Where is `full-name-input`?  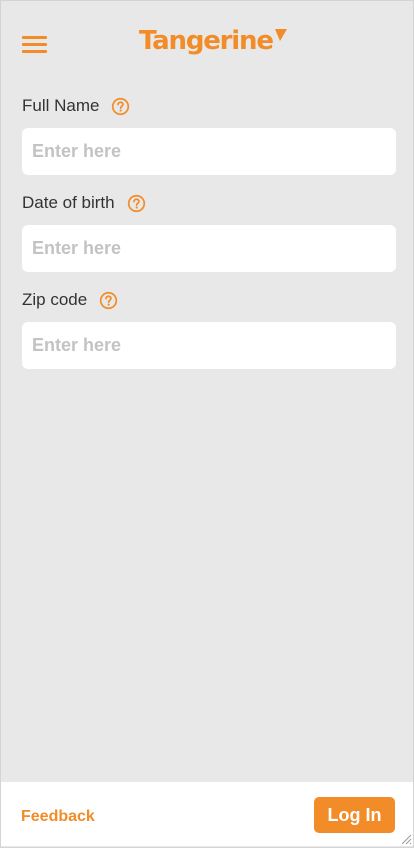
full-name-input is located at coordinates (209, 151).